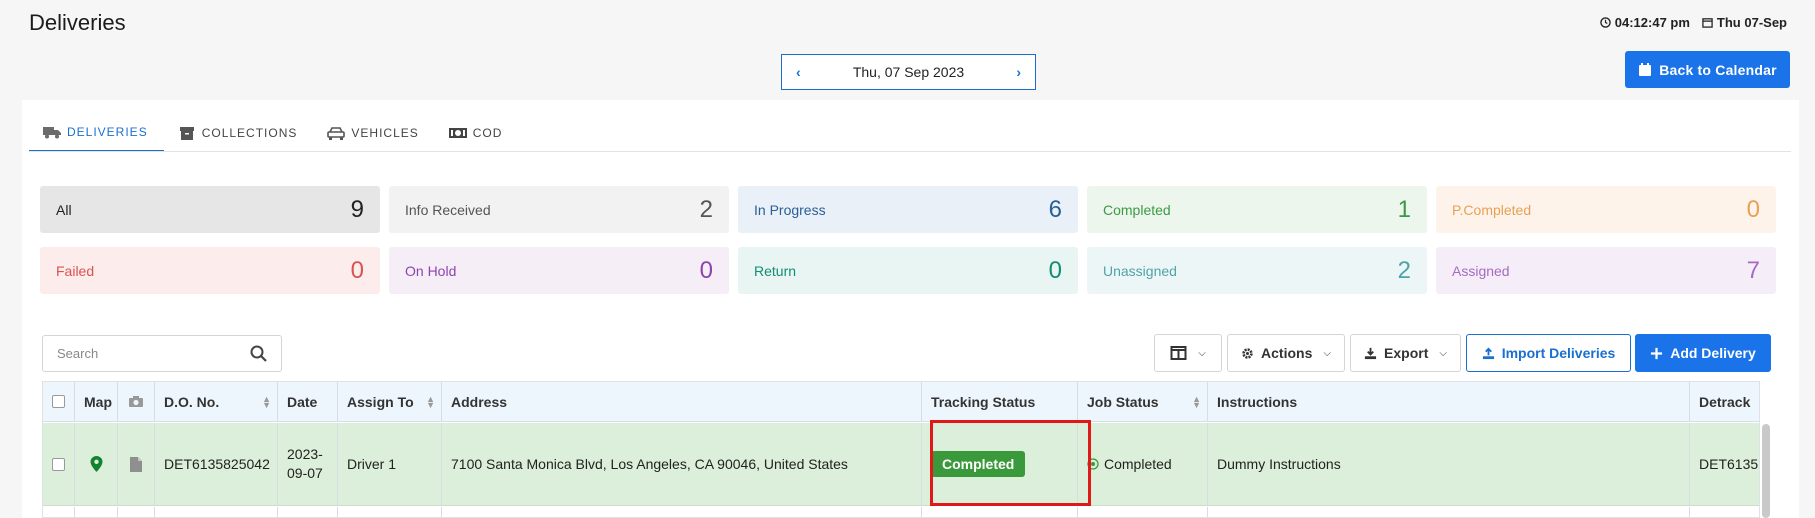  What do you see at coordinates (487, 133) in the screenshot?
I see `tab-label: COD` at bounding box center [487, 133].